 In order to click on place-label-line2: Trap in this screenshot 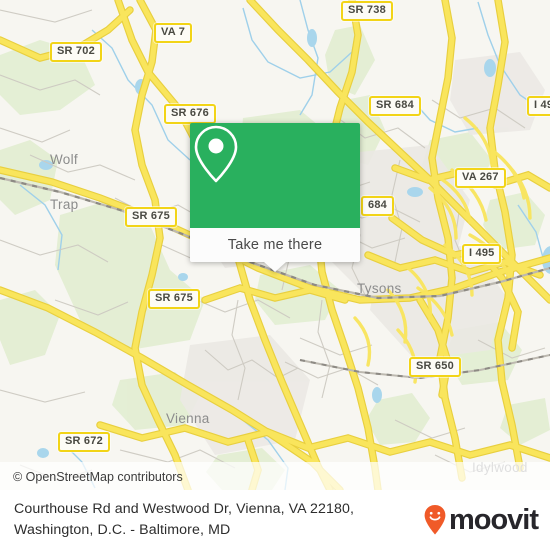, I will do `click(64, 204)`.